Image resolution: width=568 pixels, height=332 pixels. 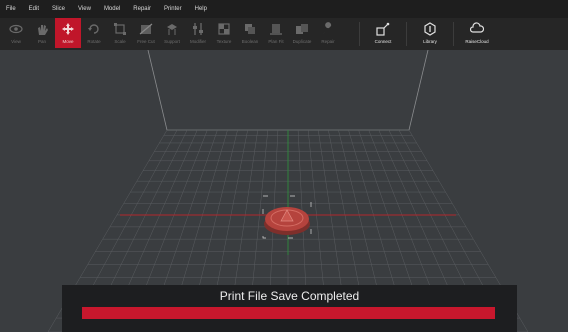 I want to click on volume-edge-left, so click(x=157, y=90).